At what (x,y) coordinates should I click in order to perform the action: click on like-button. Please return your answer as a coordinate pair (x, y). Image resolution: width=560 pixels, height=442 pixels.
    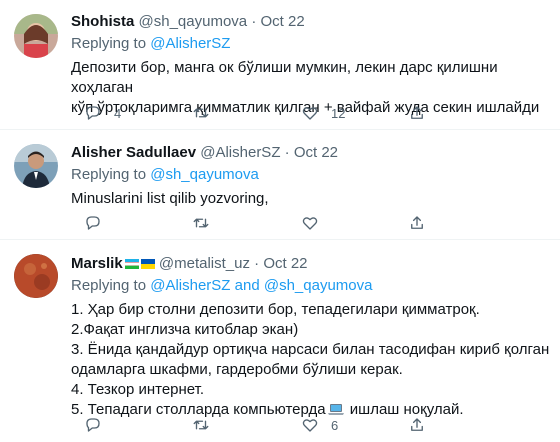
    Looking at the image, I should click on (310, 223).